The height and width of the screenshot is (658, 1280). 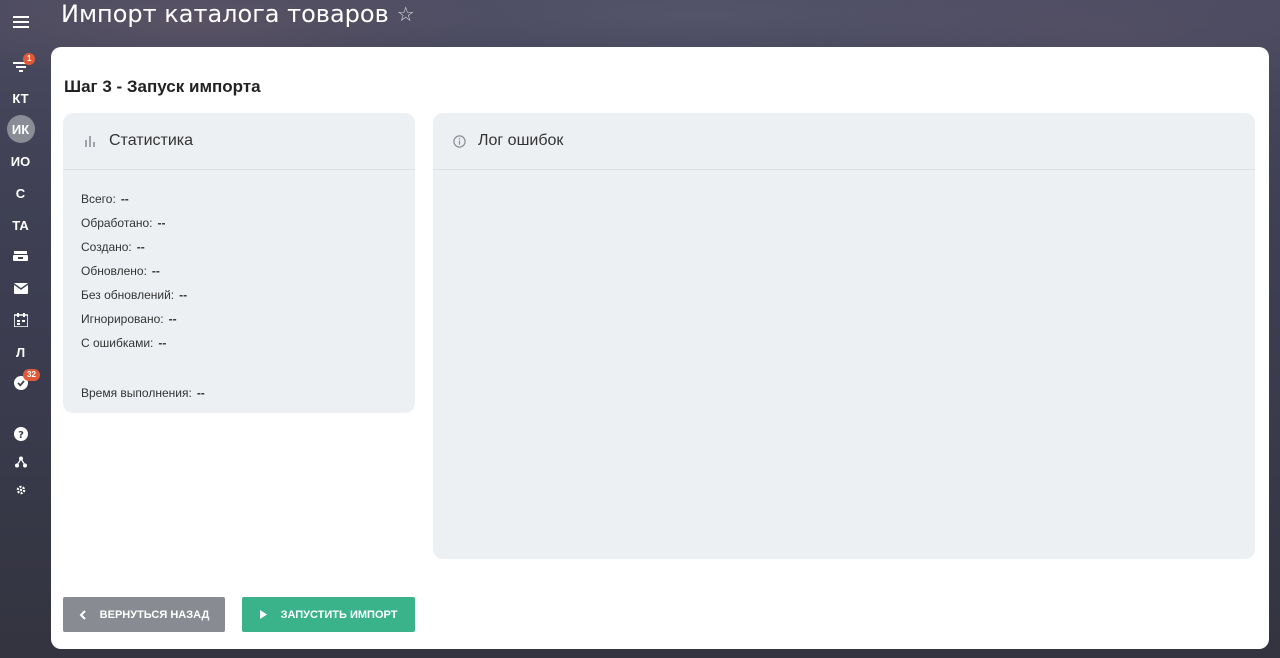 I want to click on sidebar-item-filter: 1, so click(x=20, y=67).